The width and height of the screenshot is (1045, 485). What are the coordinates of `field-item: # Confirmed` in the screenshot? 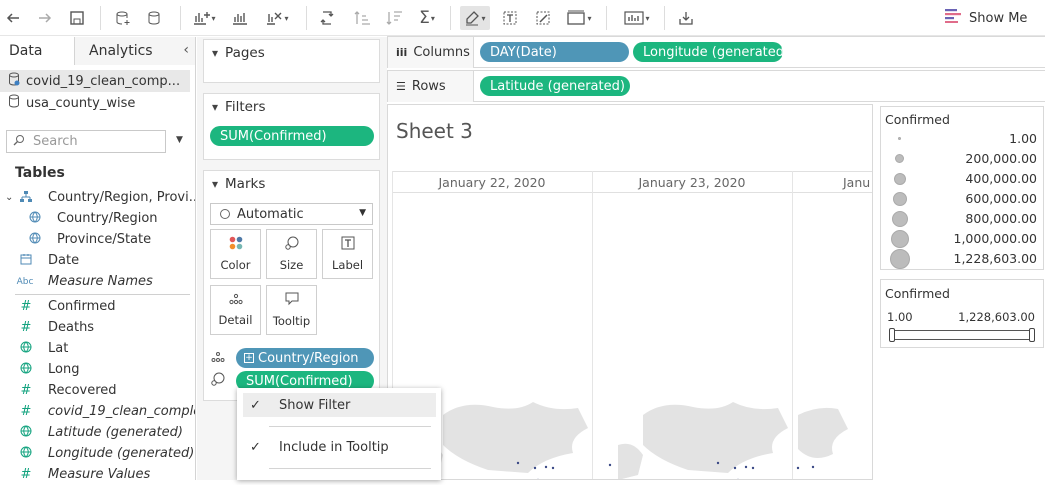 It's located at (97, 306).